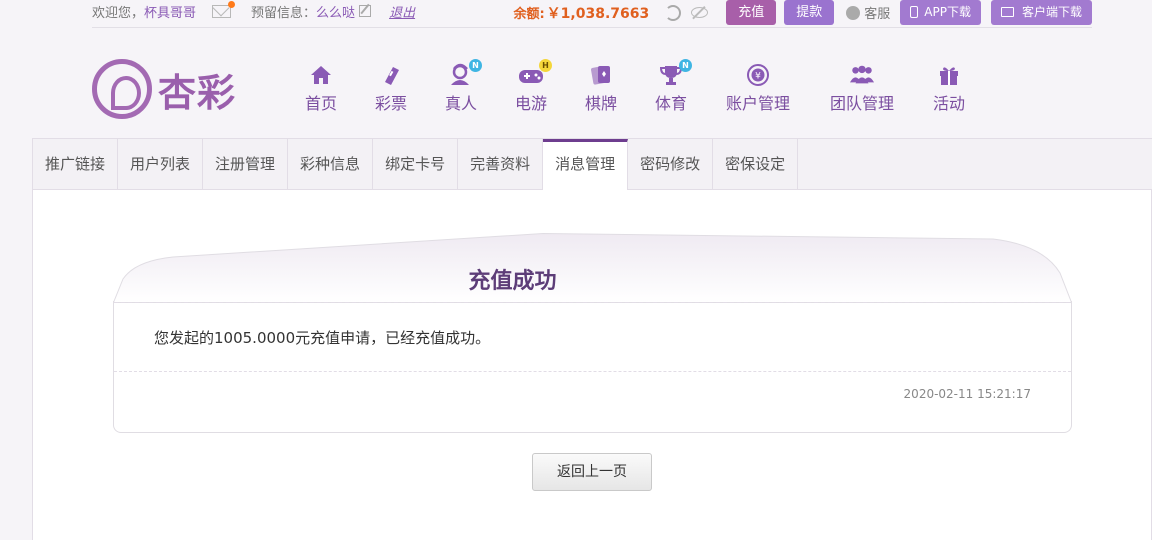 This screenshot has height=540, width=1152. Describe the element at coordinates (861, 103) in the screenshot. I see `nav-label: 团队管理` at that location.